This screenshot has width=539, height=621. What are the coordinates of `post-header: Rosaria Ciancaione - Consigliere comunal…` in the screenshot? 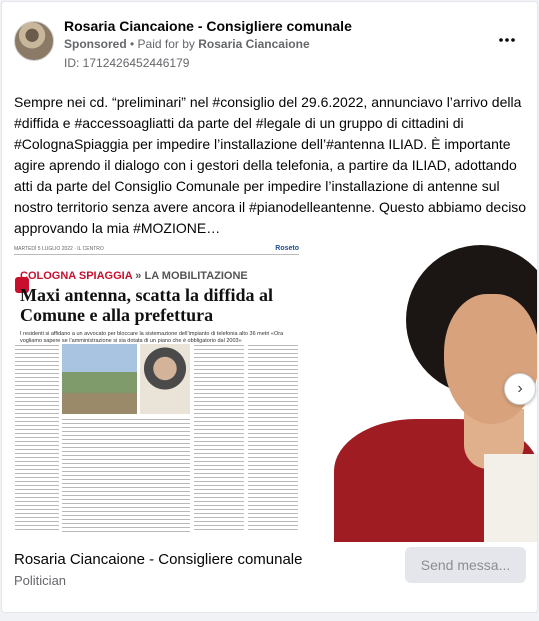 It's located at (269, 41).